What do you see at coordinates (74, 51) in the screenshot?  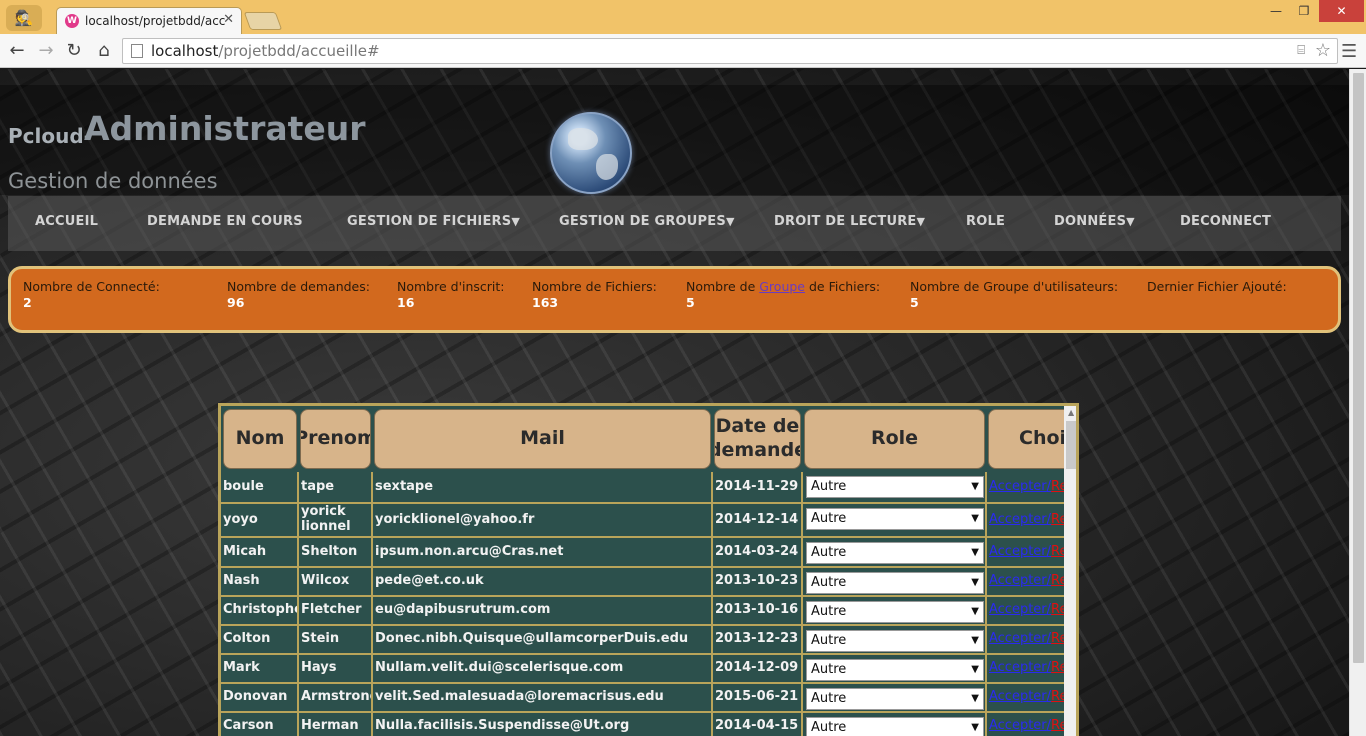 I see `reload-icon: ↻` at bounding box center [74, 51].